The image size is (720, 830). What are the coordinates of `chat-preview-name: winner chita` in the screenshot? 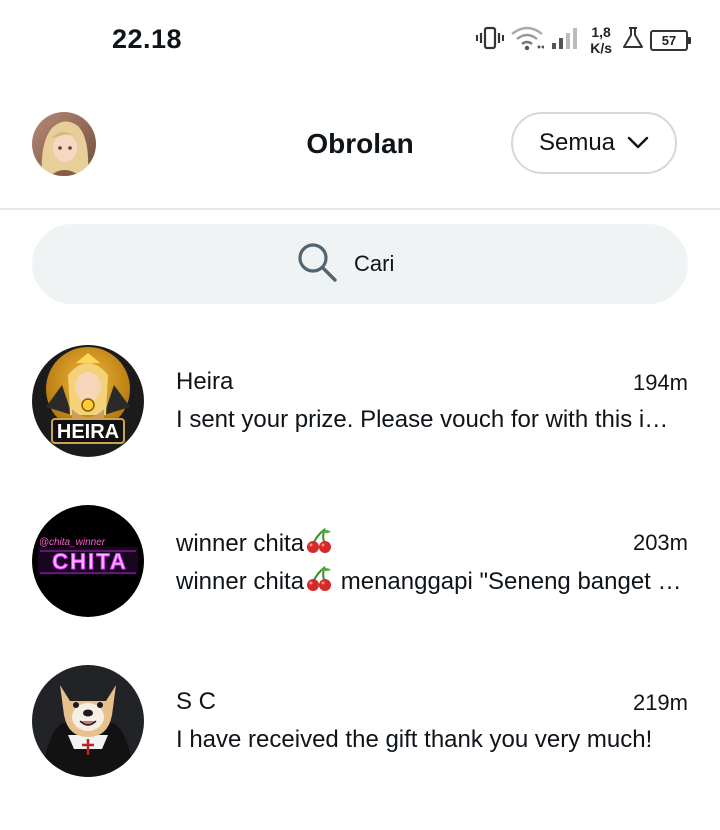 It's located at (240, 581).